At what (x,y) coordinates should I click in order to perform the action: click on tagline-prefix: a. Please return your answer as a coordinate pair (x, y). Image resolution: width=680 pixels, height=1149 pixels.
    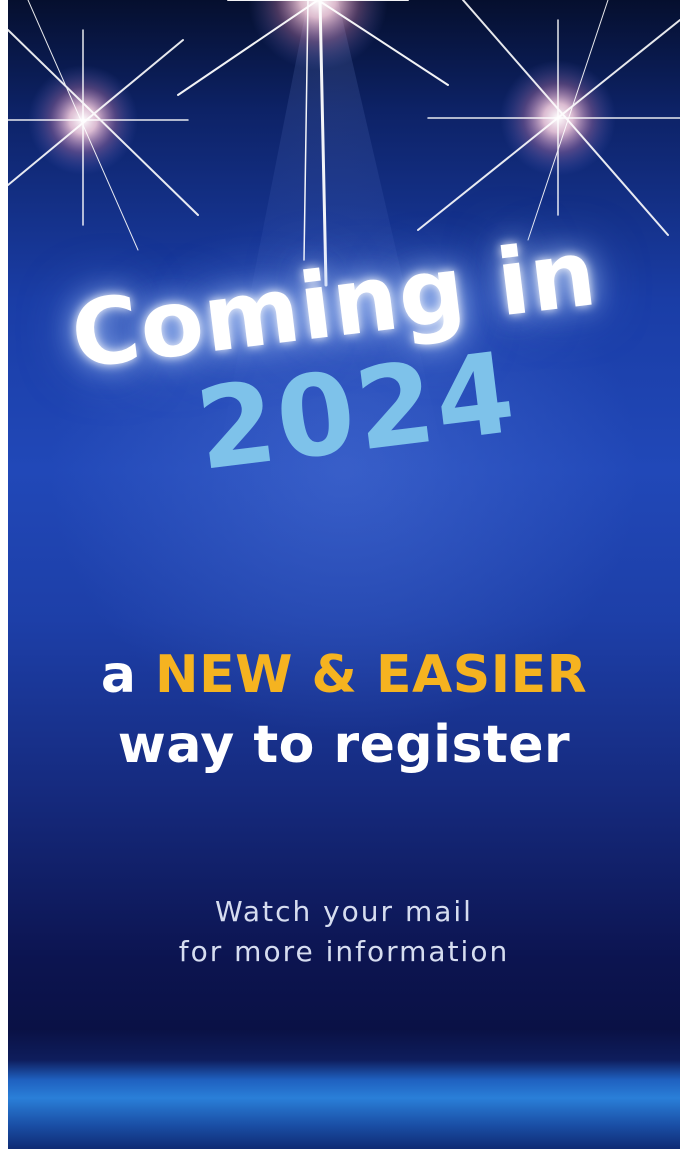
    Looking at the image, I should click on (118, 675).